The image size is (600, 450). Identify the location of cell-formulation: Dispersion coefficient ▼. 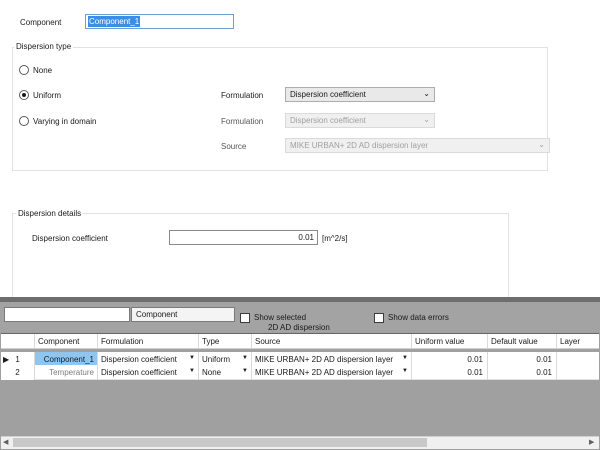
(148, 372).